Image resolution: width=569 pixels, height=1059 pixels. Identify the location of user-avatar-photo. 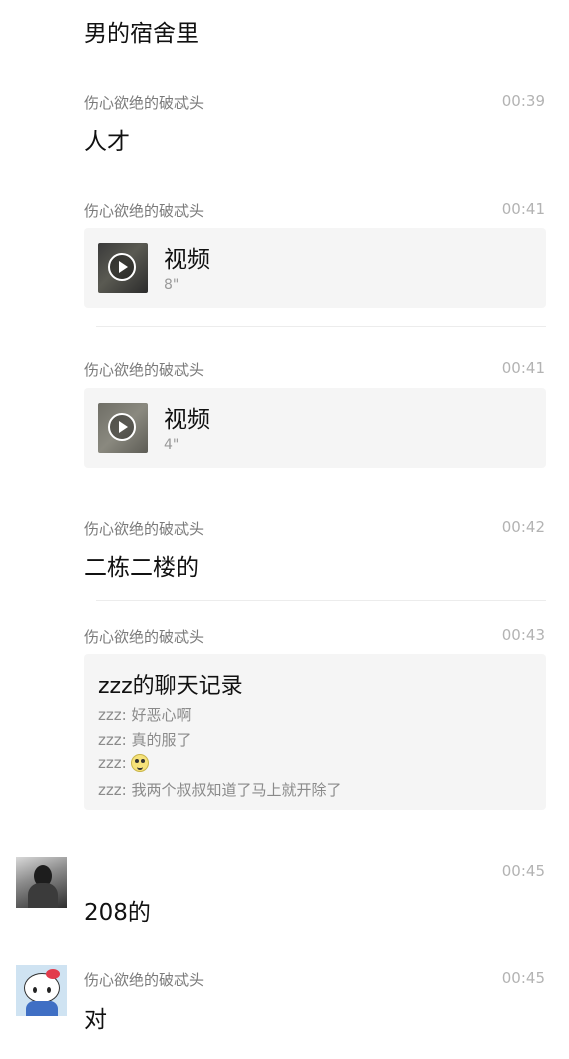
(41, 882).